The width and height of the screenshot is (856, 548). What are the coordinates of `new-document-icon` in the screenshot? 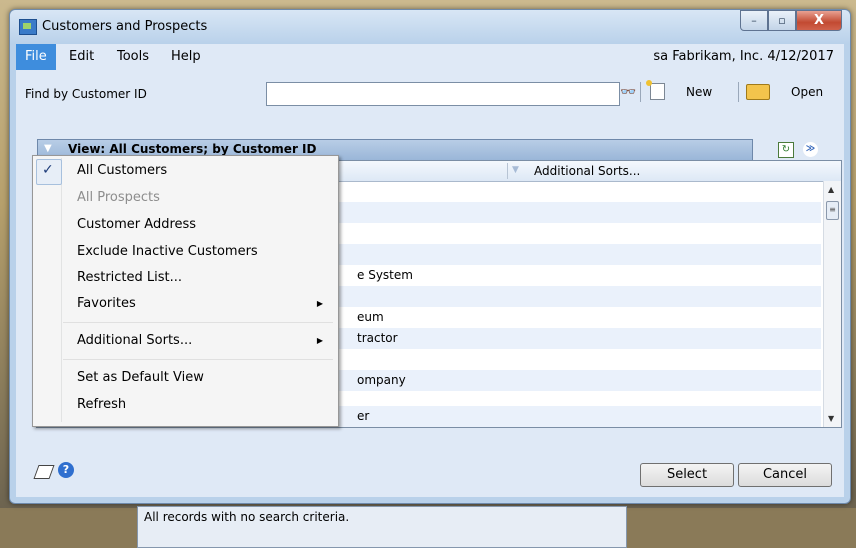 It's located at (655, 90).